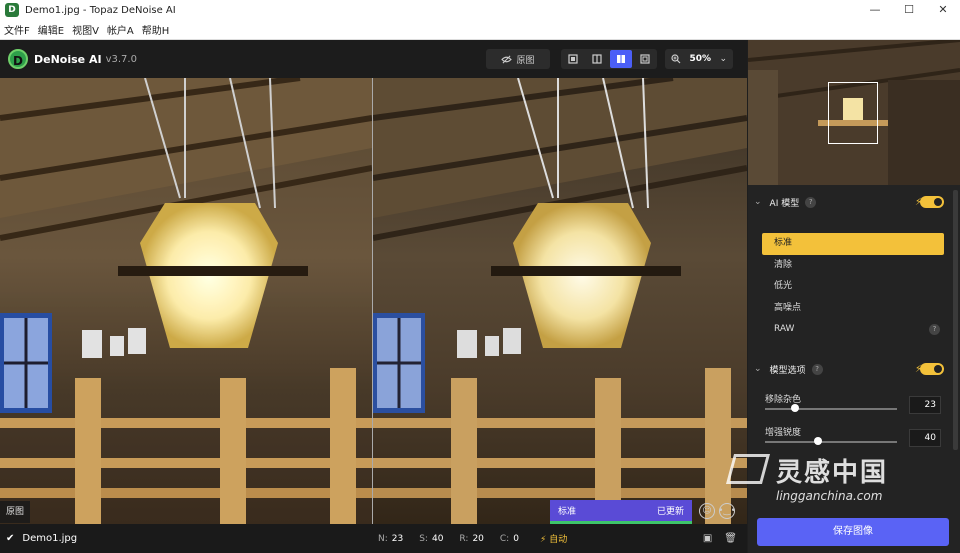 Image resolution: width=960 pixels, height=553 pixels. What do you see at coordinates (784, 329) in the screenshot?
I see `model-item-raw-label: RAW` at bounding box center [784, 329].